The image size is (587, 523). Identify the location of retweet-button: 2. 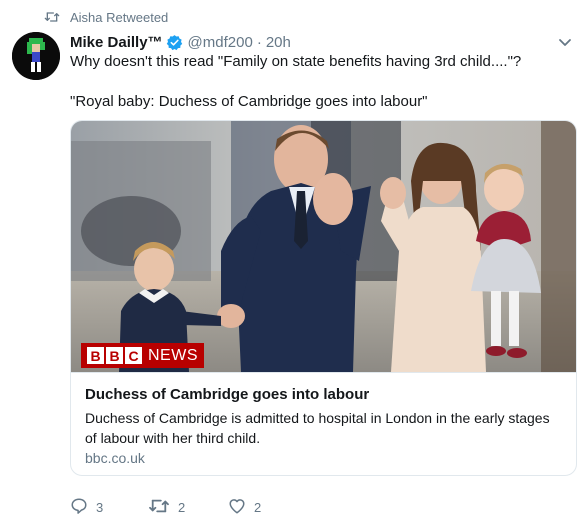
(188, 507).